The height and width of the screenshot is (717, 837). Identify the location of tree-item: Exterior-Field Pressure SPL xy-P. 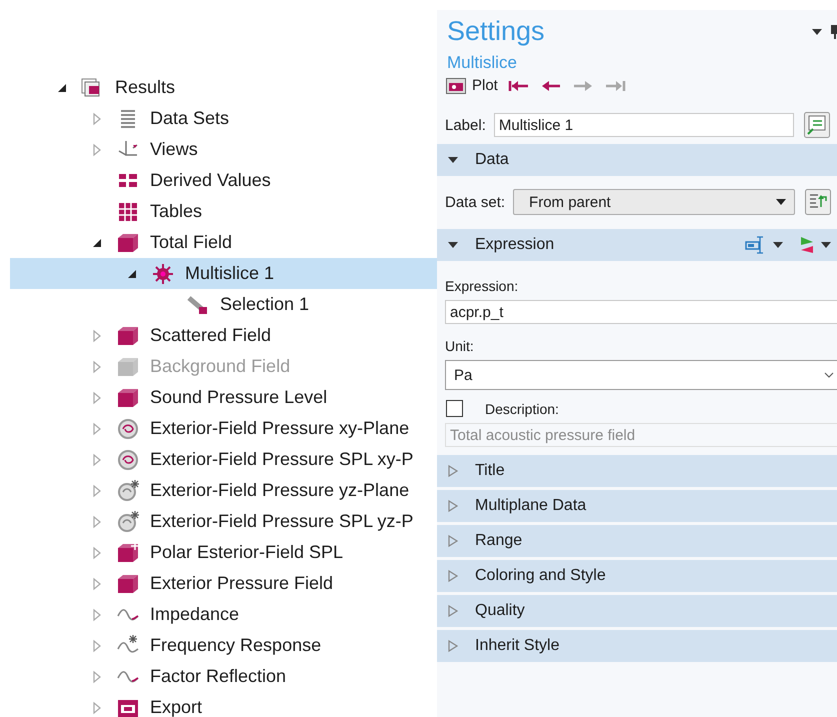
(223, 459).